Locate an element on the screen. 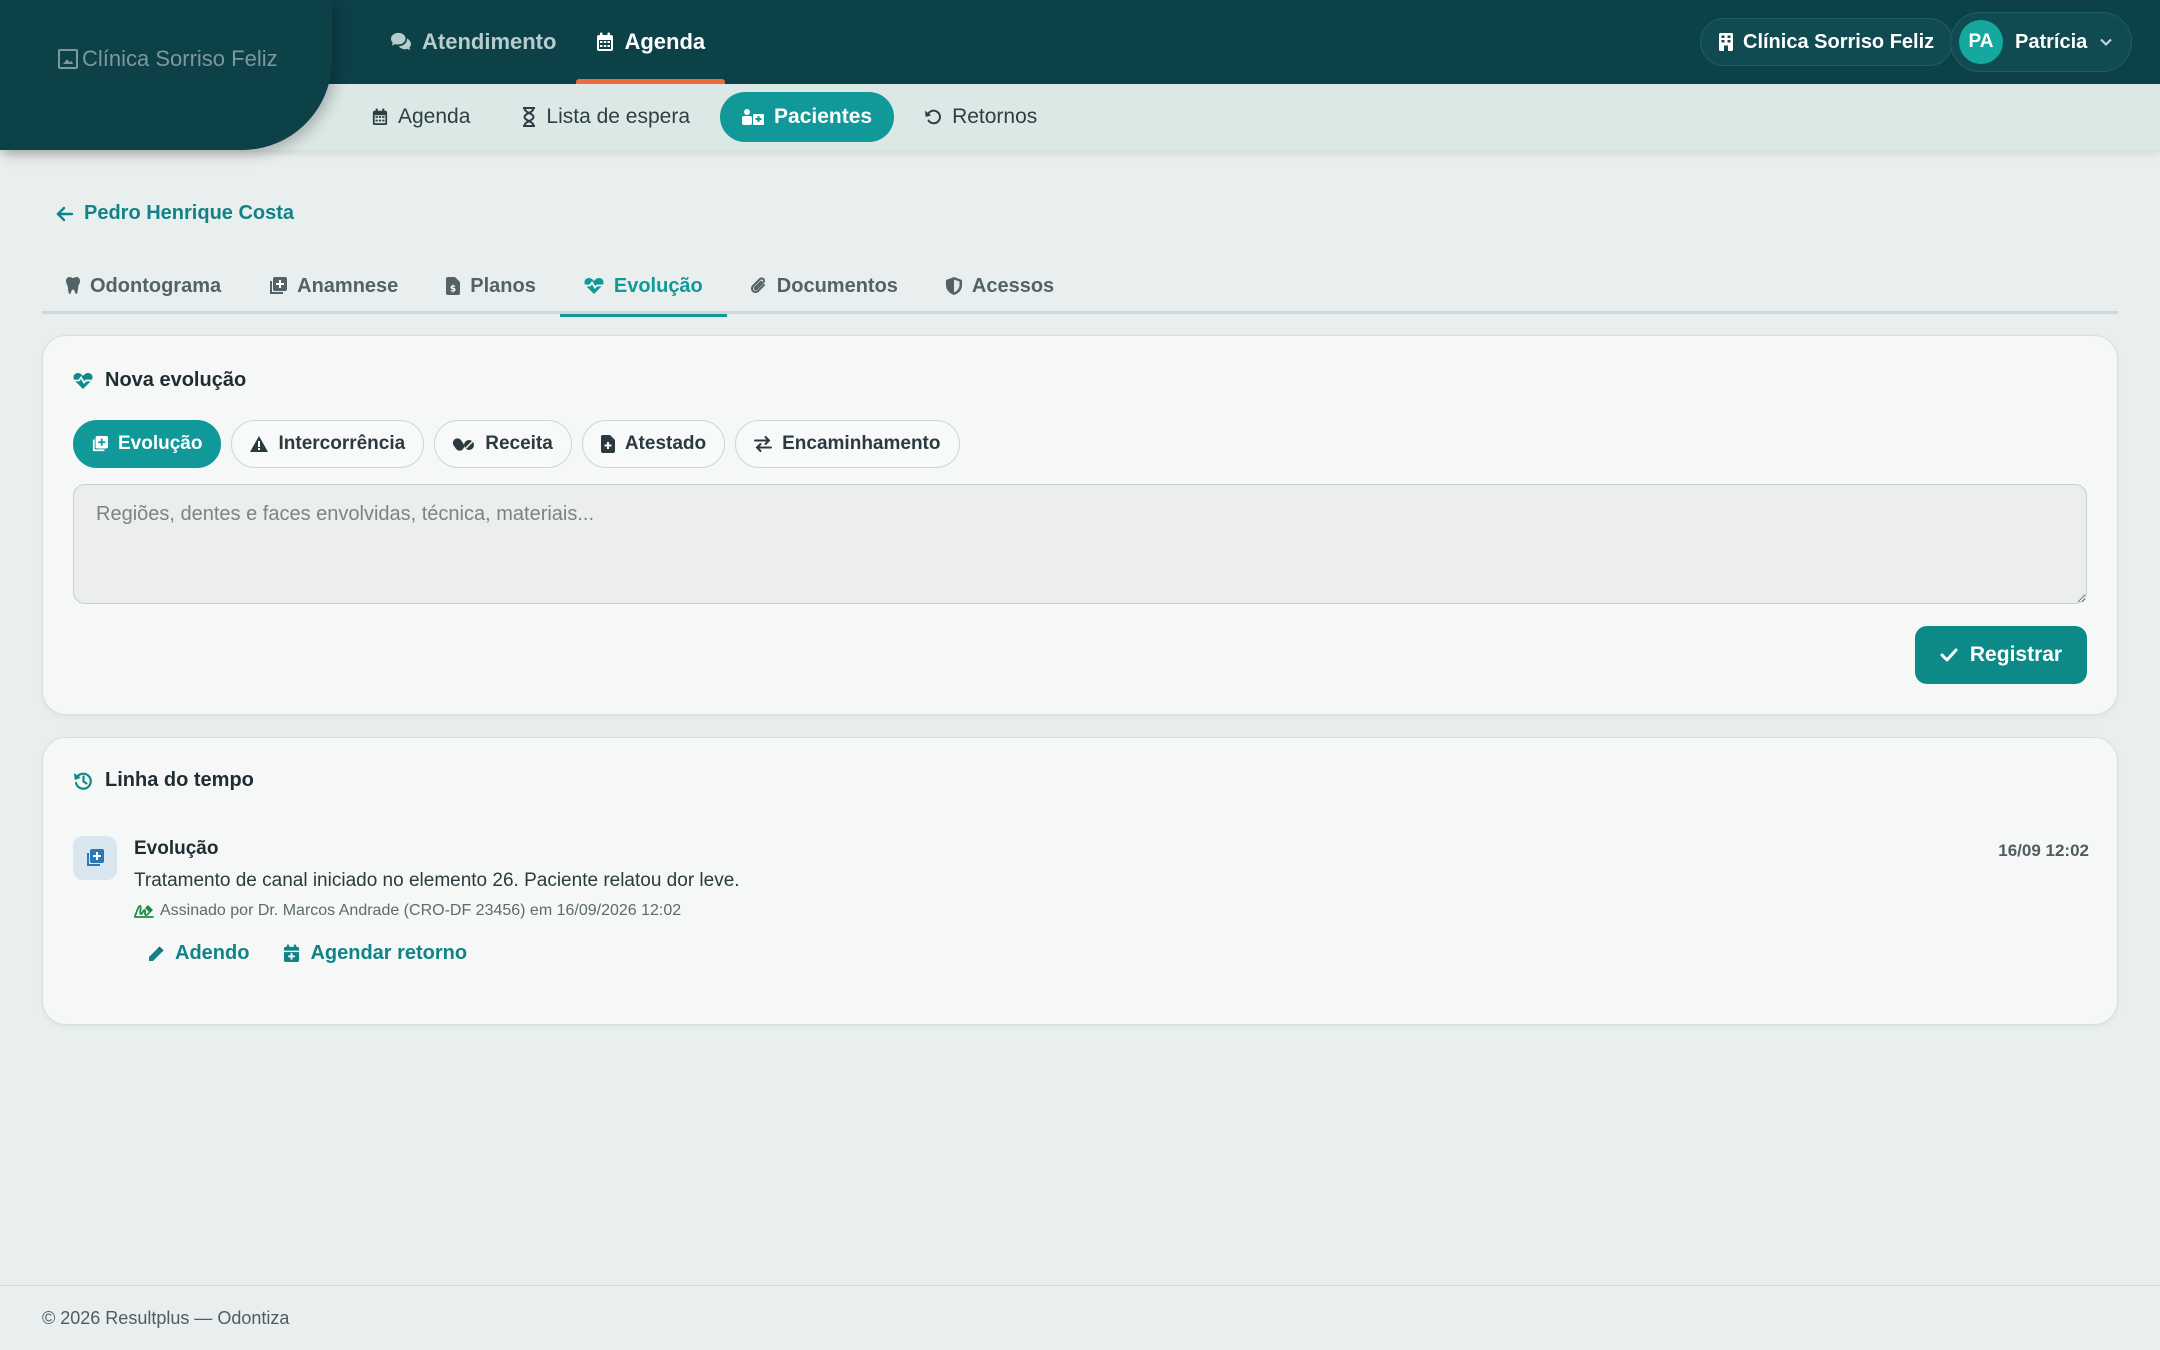 The width and height of the screenshot is (2160, 1350). file-invoice-icon: $ is located at coordinates (453, 286).